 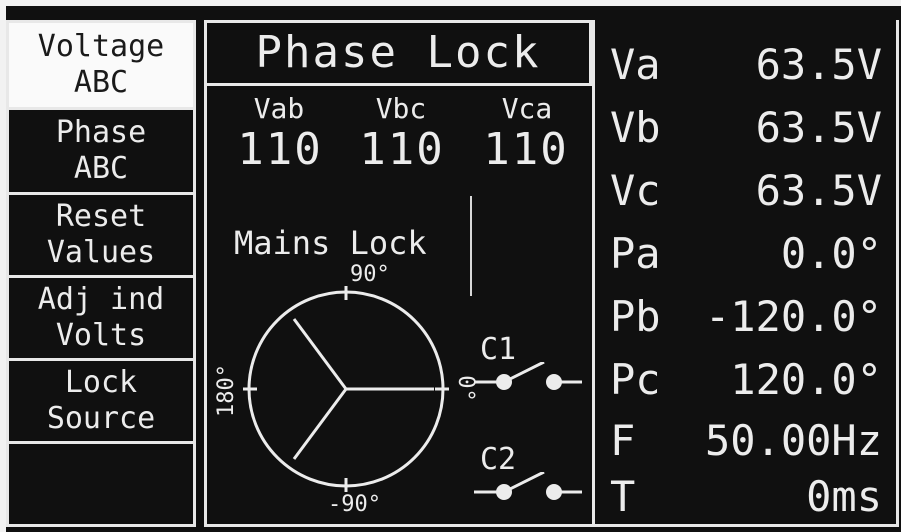 What do you see at coordinates (226, 390) in the screenshot?
I see `angle-left-label: 180°` at bounding box center [226, 390].